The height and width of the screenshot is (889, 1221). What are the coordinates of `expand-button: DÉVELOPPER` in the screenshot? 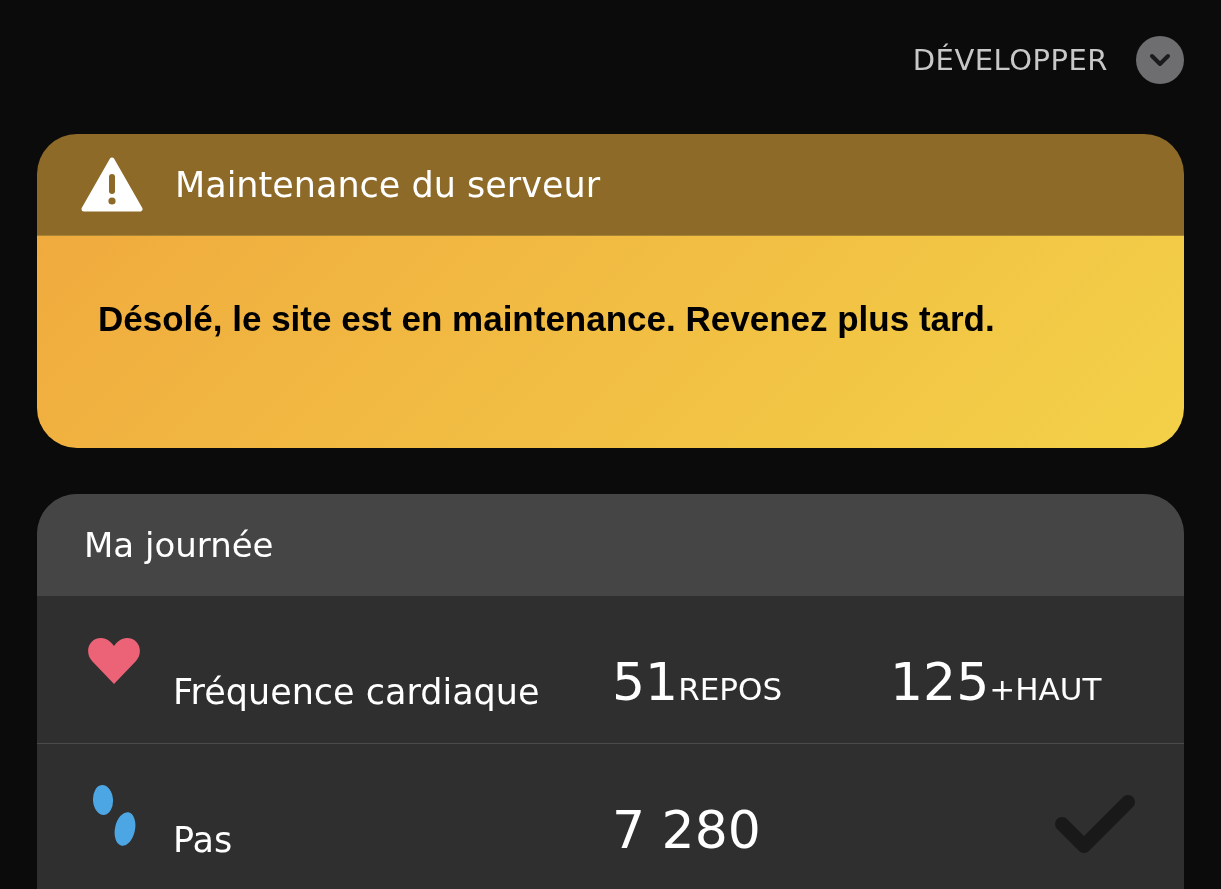 It's located at (1048, 60).